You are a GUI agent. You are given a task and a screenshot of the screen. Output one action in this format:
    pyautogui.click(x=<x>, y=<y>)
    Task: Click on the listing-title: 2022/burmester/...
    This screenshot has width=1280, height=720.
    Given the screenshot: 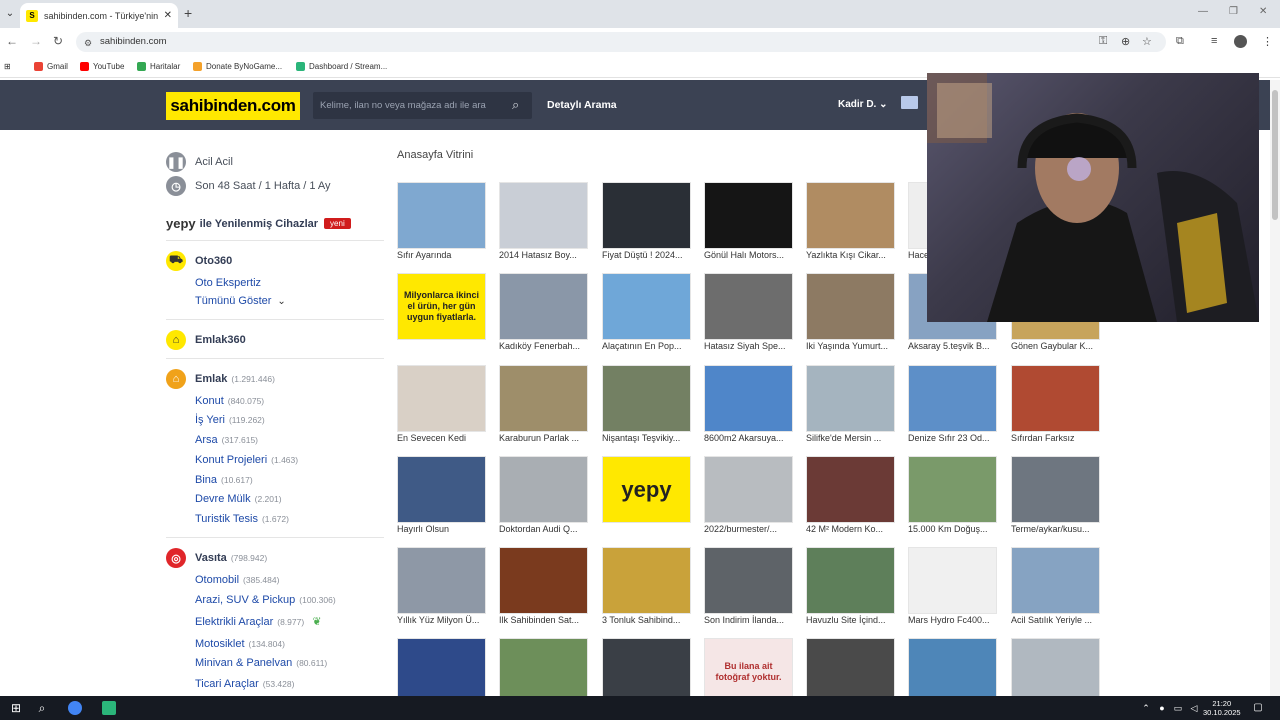 What is the action you would take?
    pyautogui.click(x=748, y=529)
    